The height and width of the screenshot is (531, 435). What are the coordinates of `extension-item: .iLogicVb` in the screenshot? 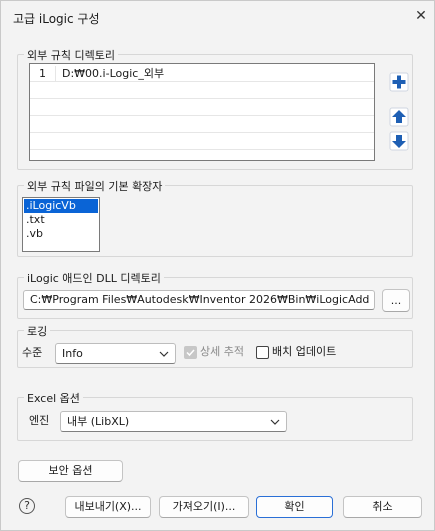 It's located at (61, 206).